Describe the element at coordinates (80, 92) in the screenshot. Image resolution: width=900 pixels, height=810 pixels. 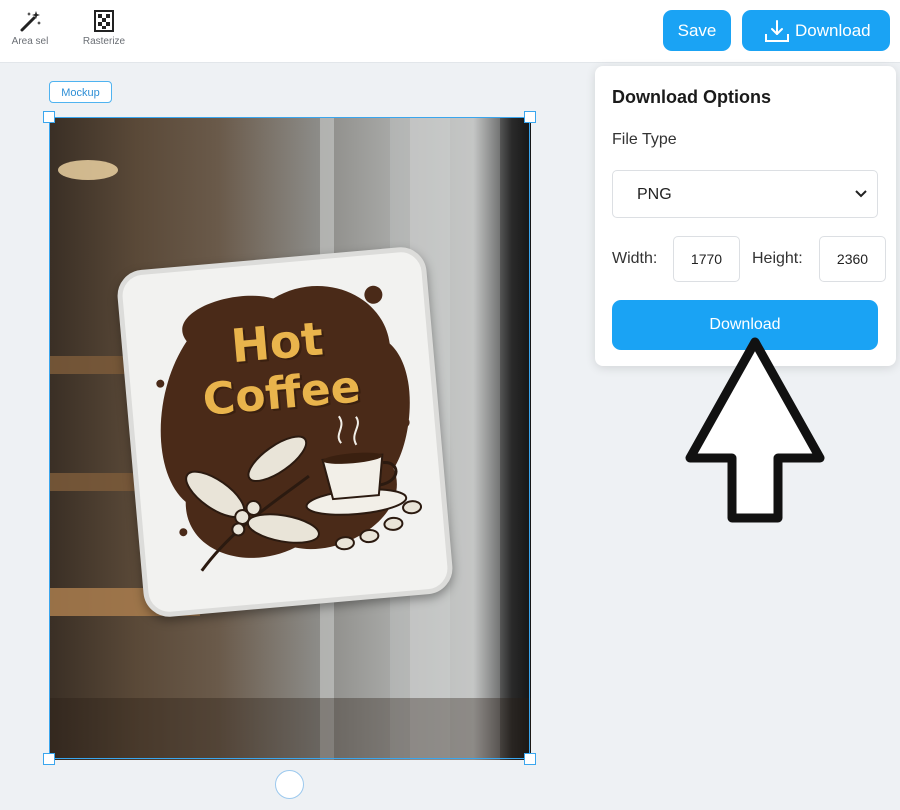
I see `mockup-tag: Mockup` at that location.